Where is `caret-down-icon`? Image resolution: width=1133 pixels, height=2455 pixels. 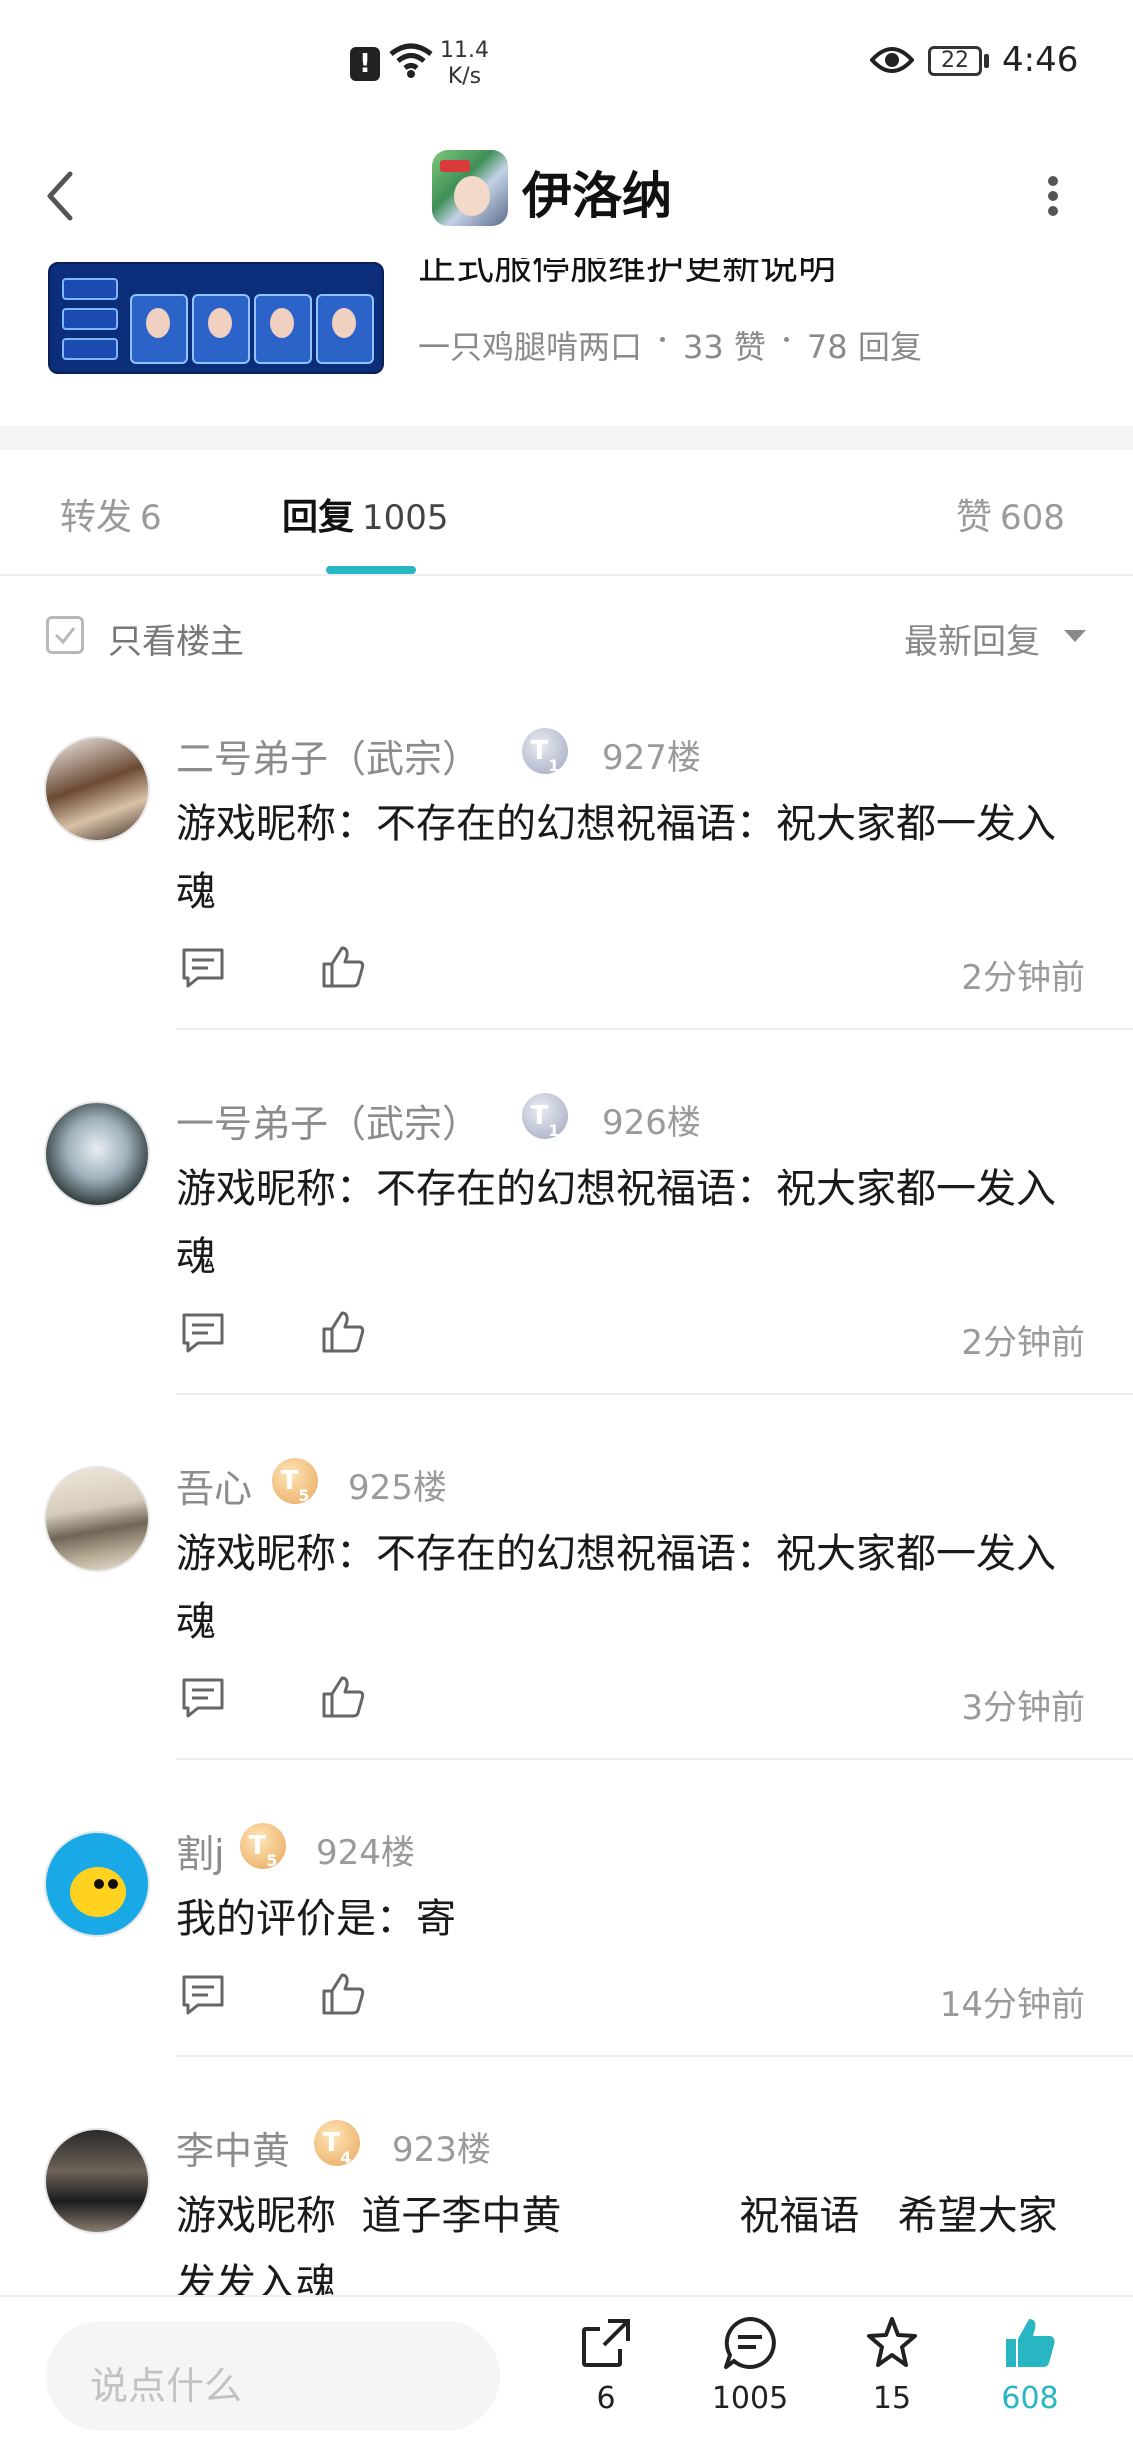
caret-down-icon is located at coordinates (1075, 636).